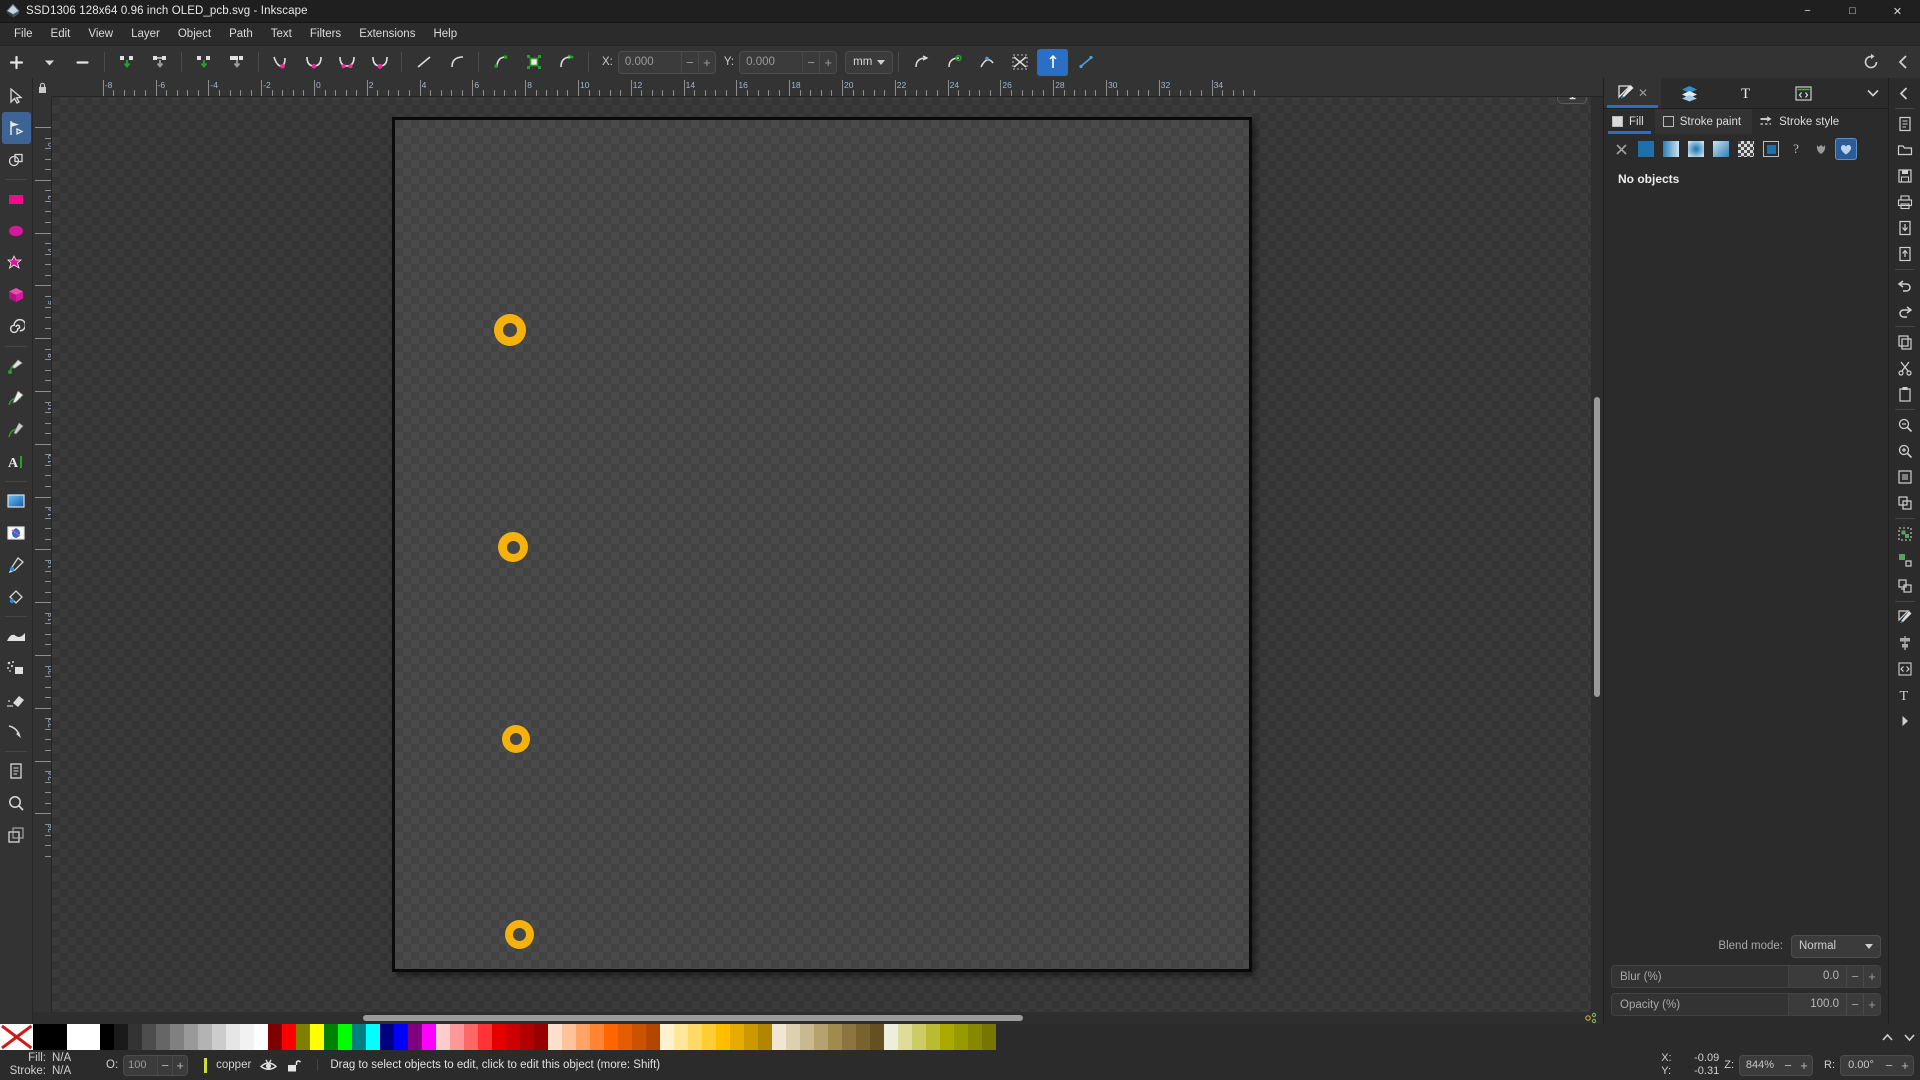 The width and height of the screenshot is (1920, 1080). What do you see at coordinates (313, 62) in the screenshot?
I see `make-smooth-button` at bounding box center [313, 62].